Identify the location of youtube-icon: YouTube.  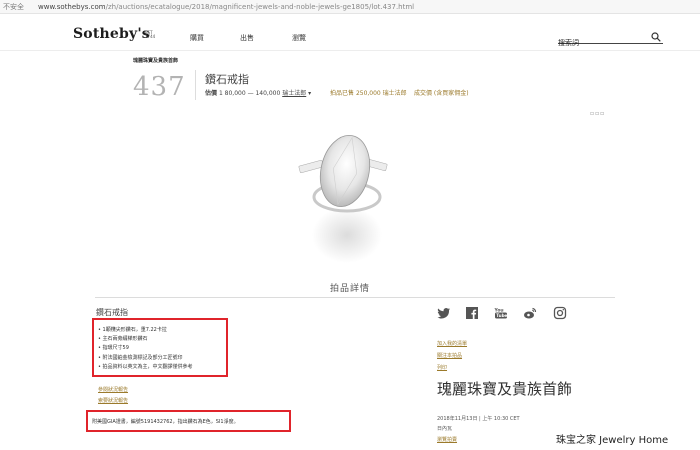
(501, 313).